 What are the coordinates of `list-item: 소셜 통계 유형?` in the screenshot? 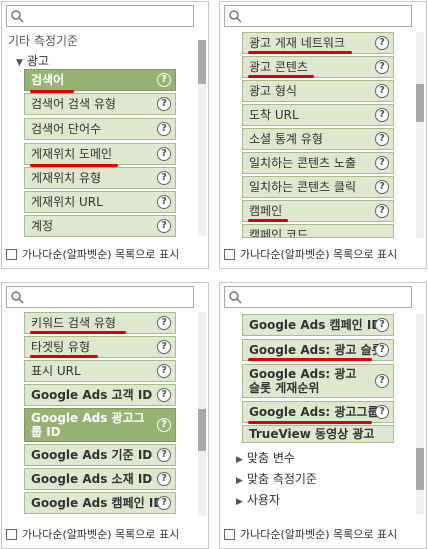 It's located at (318, 139).